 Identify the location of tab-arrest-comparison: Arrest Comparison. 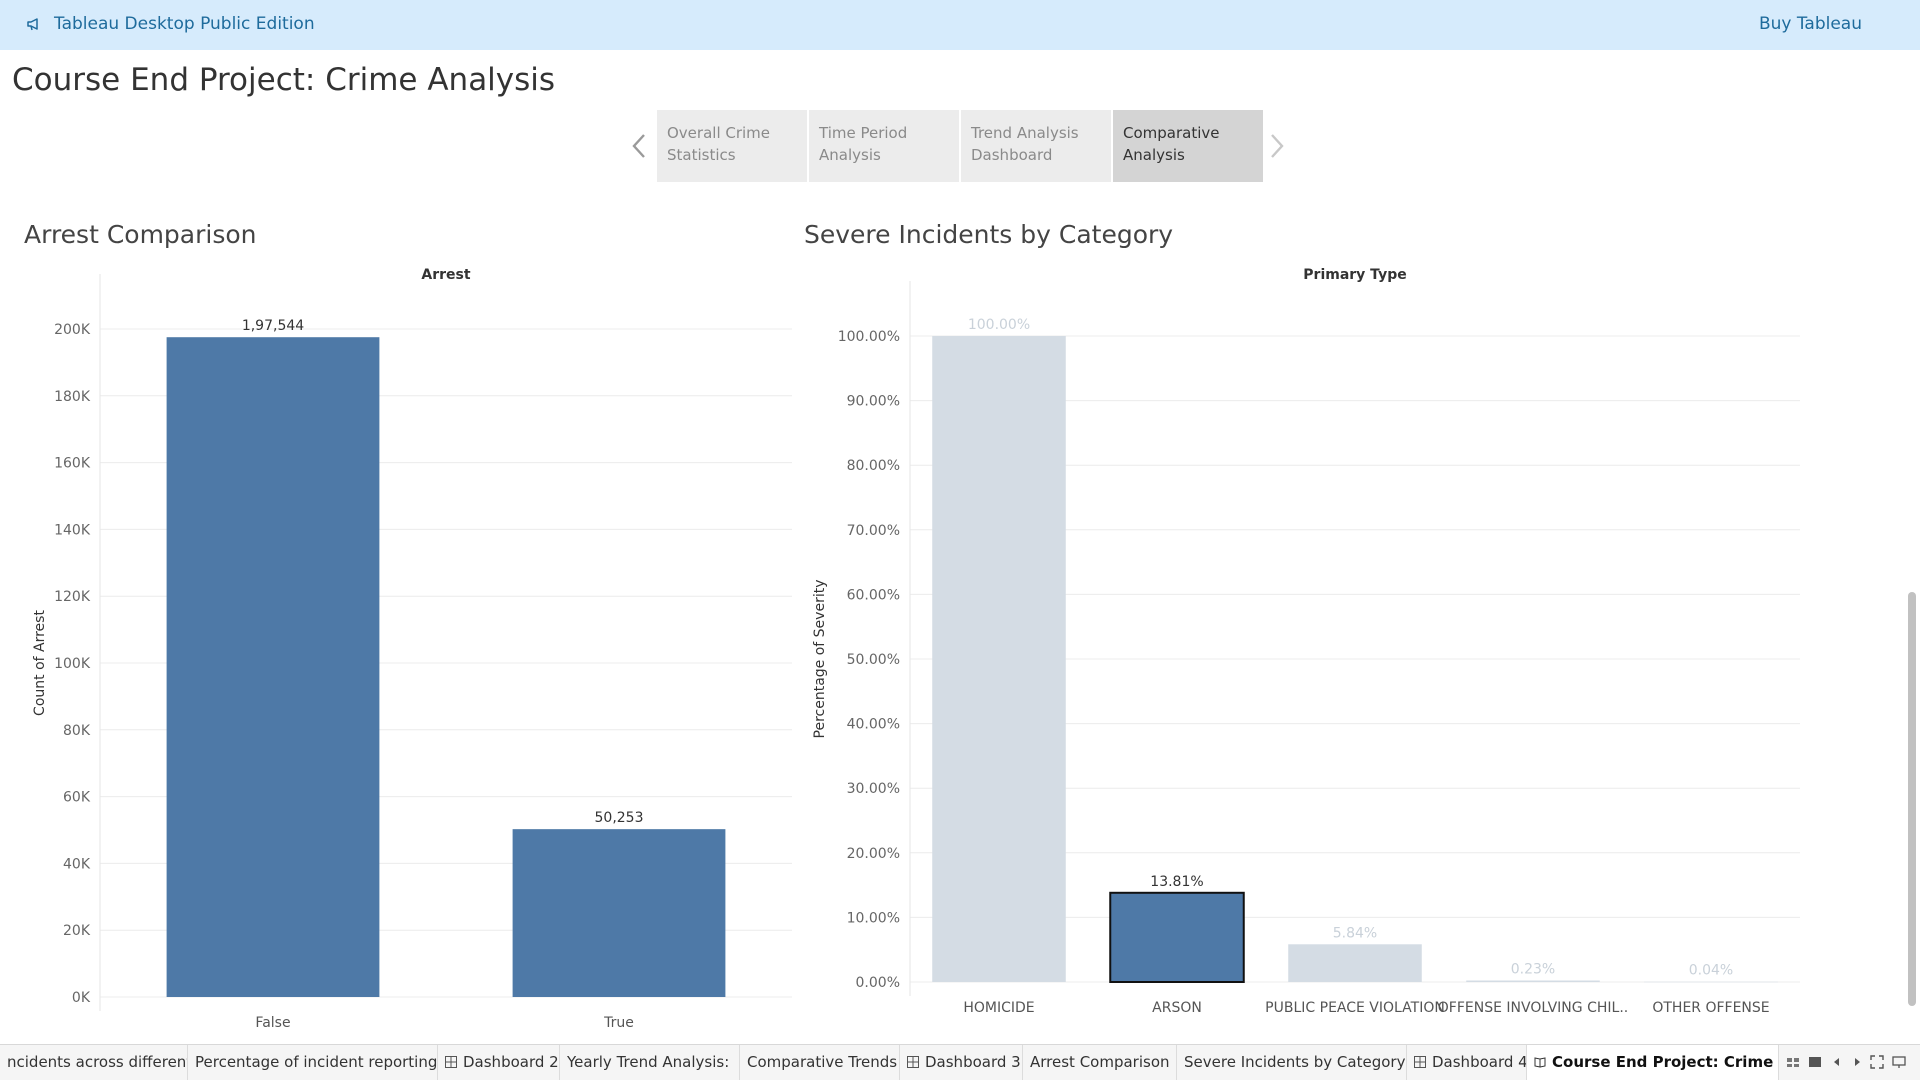
(1100, 1062).